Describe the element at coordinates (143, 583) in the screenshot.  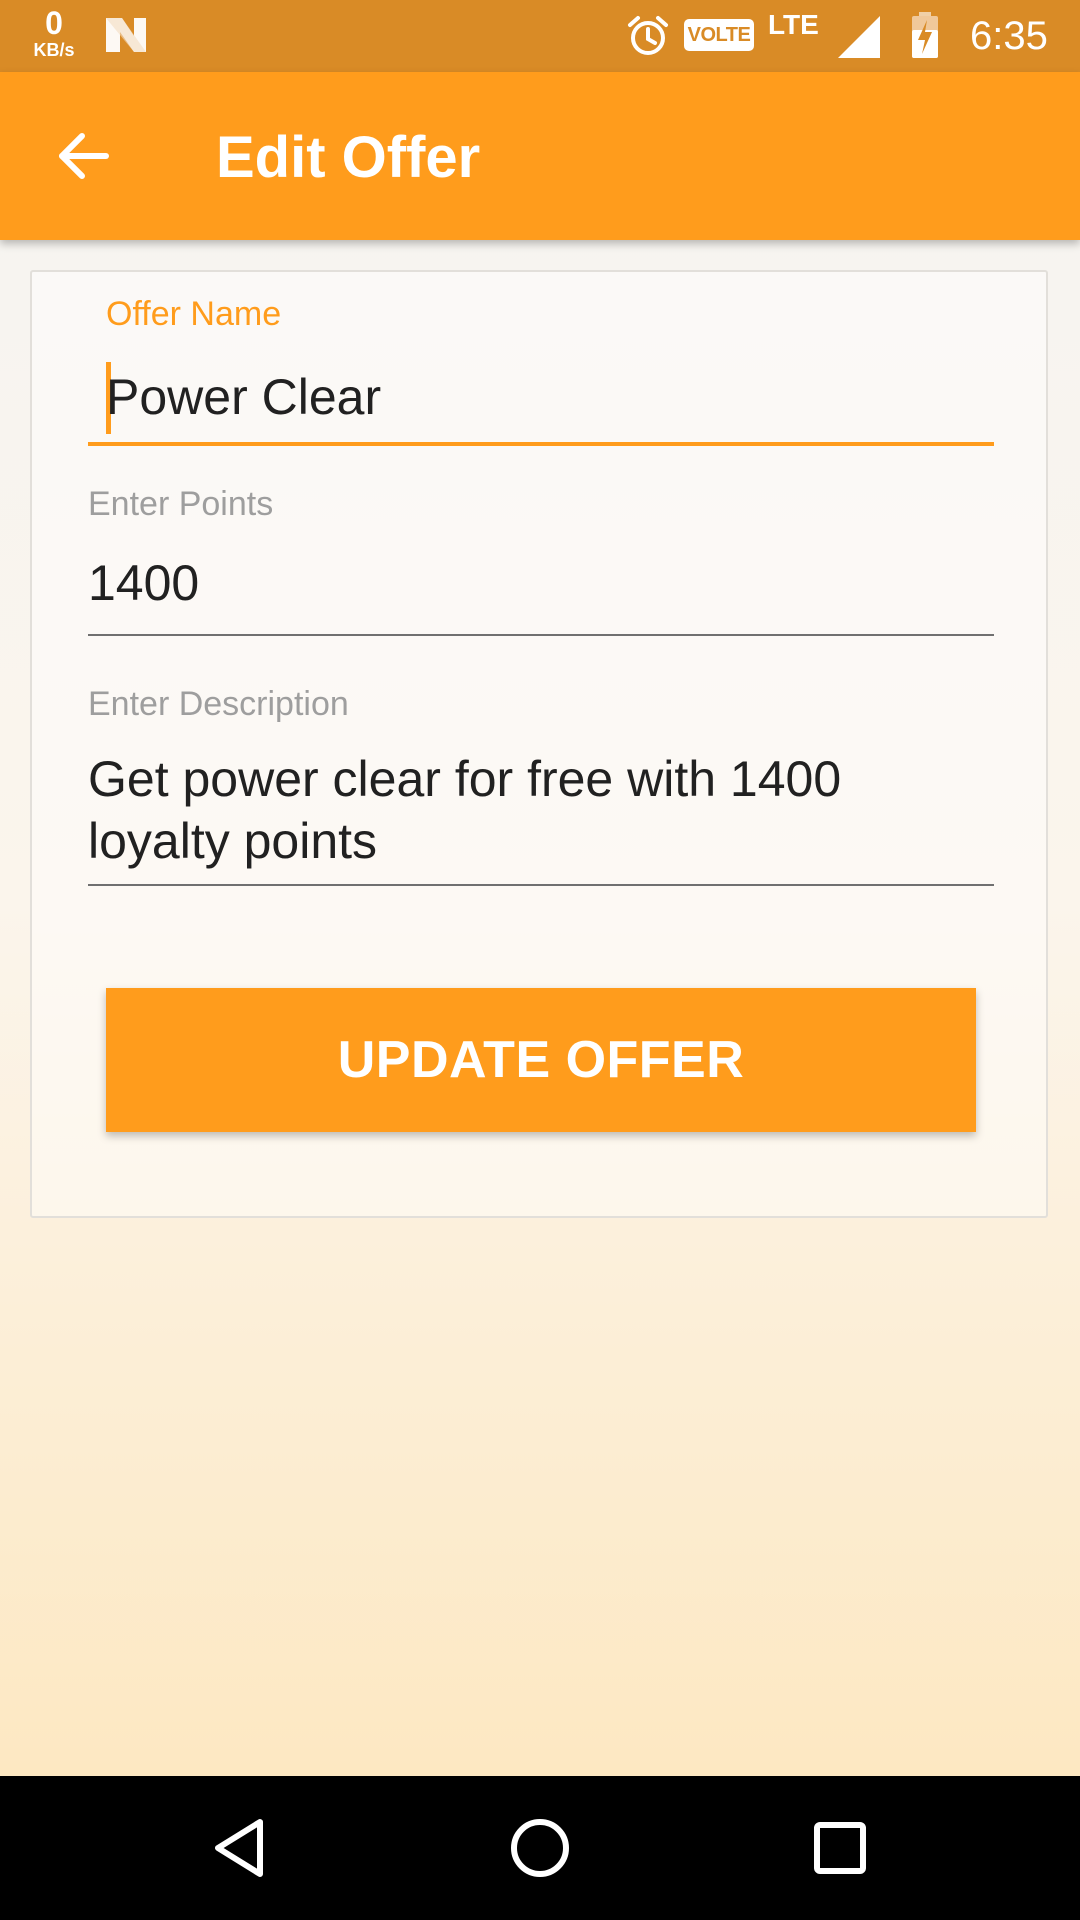
I see `points-input: 1400` at that location.